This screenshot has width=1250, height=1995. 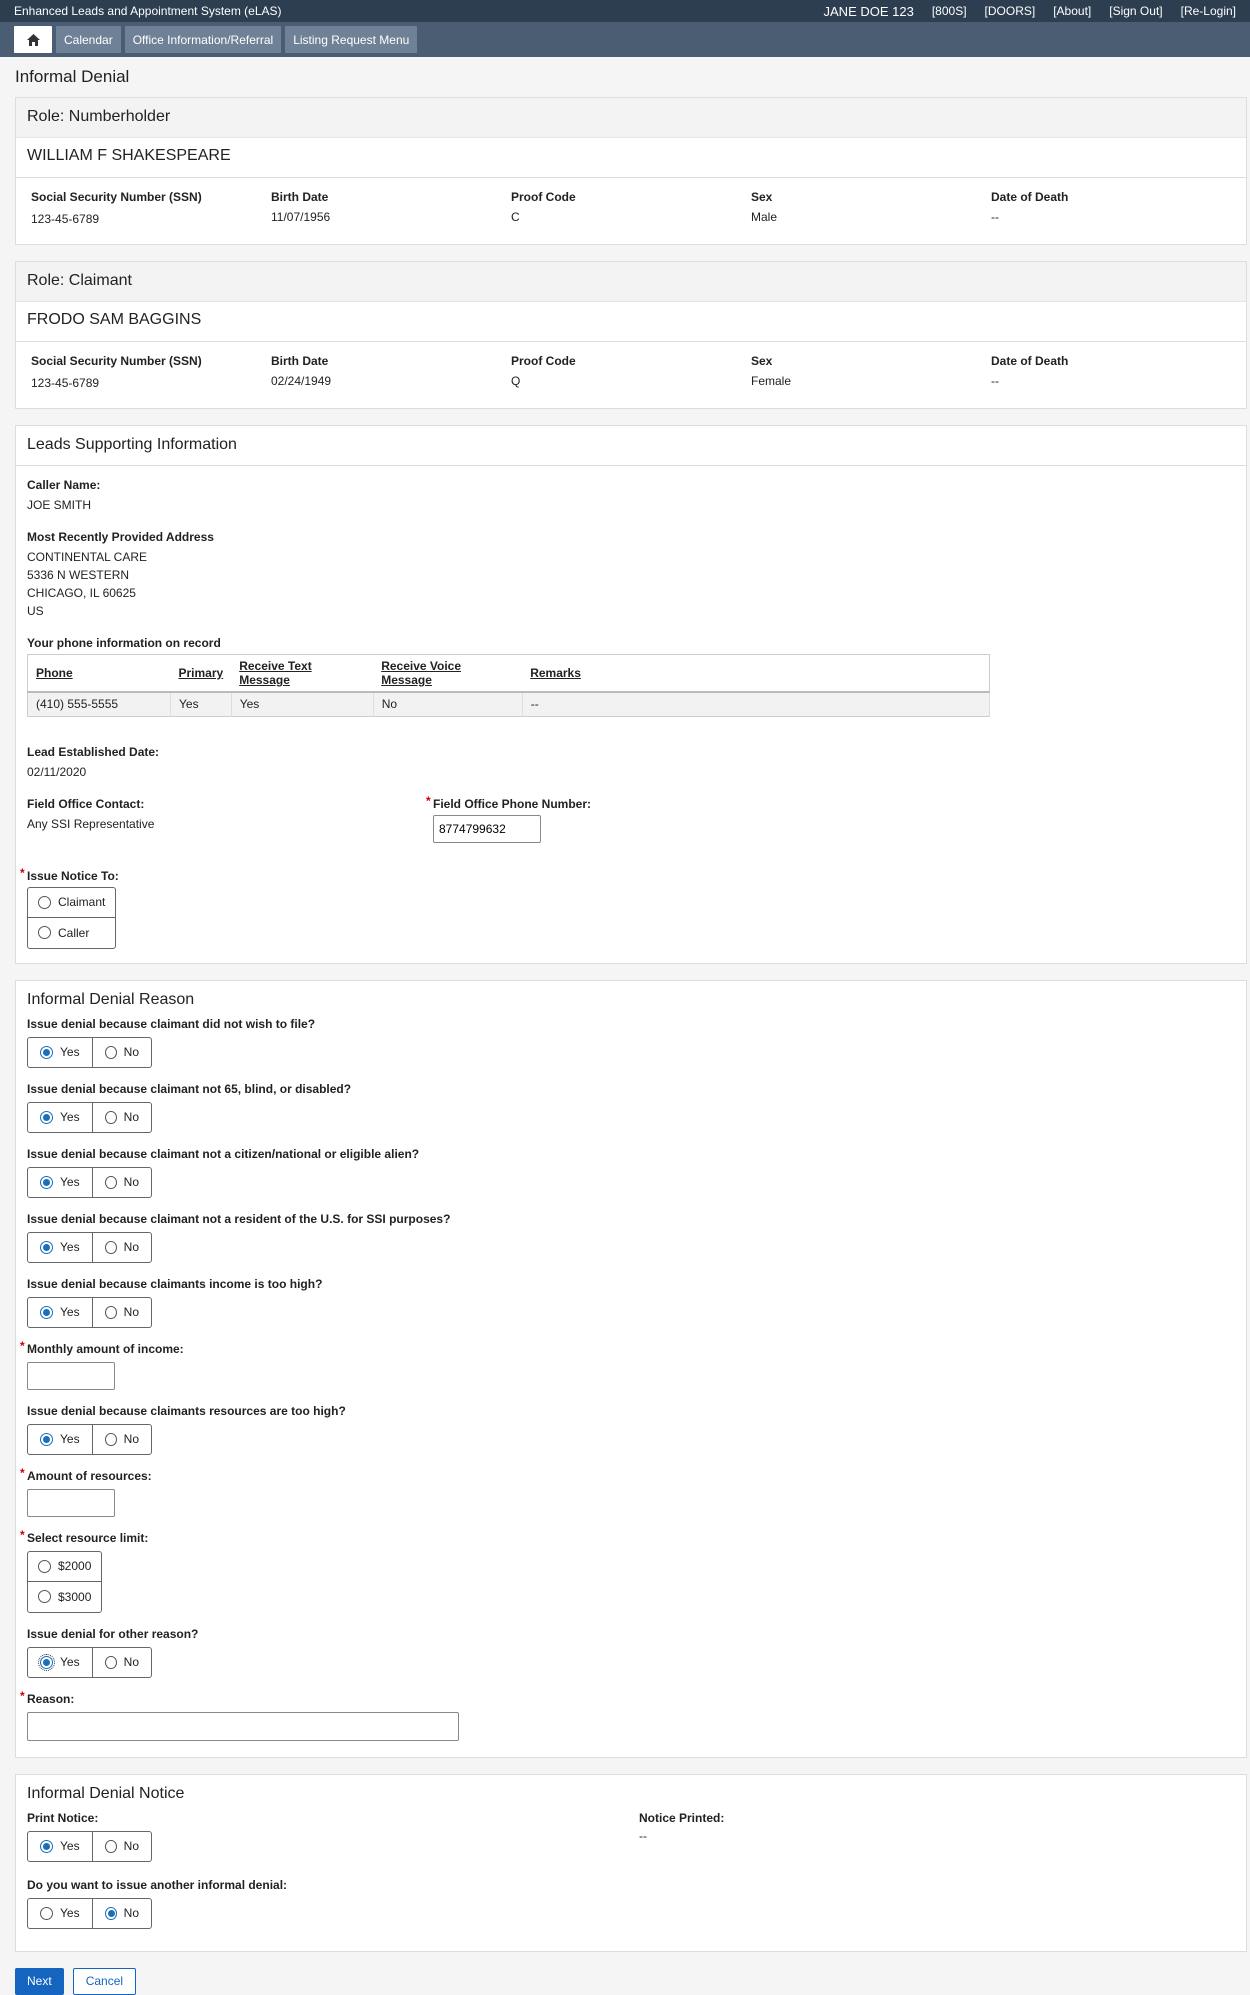 What do you see at coordinates (515, 217) in the screenshot?
I see `proof-code-value: C` at bounding box center [515, 217].